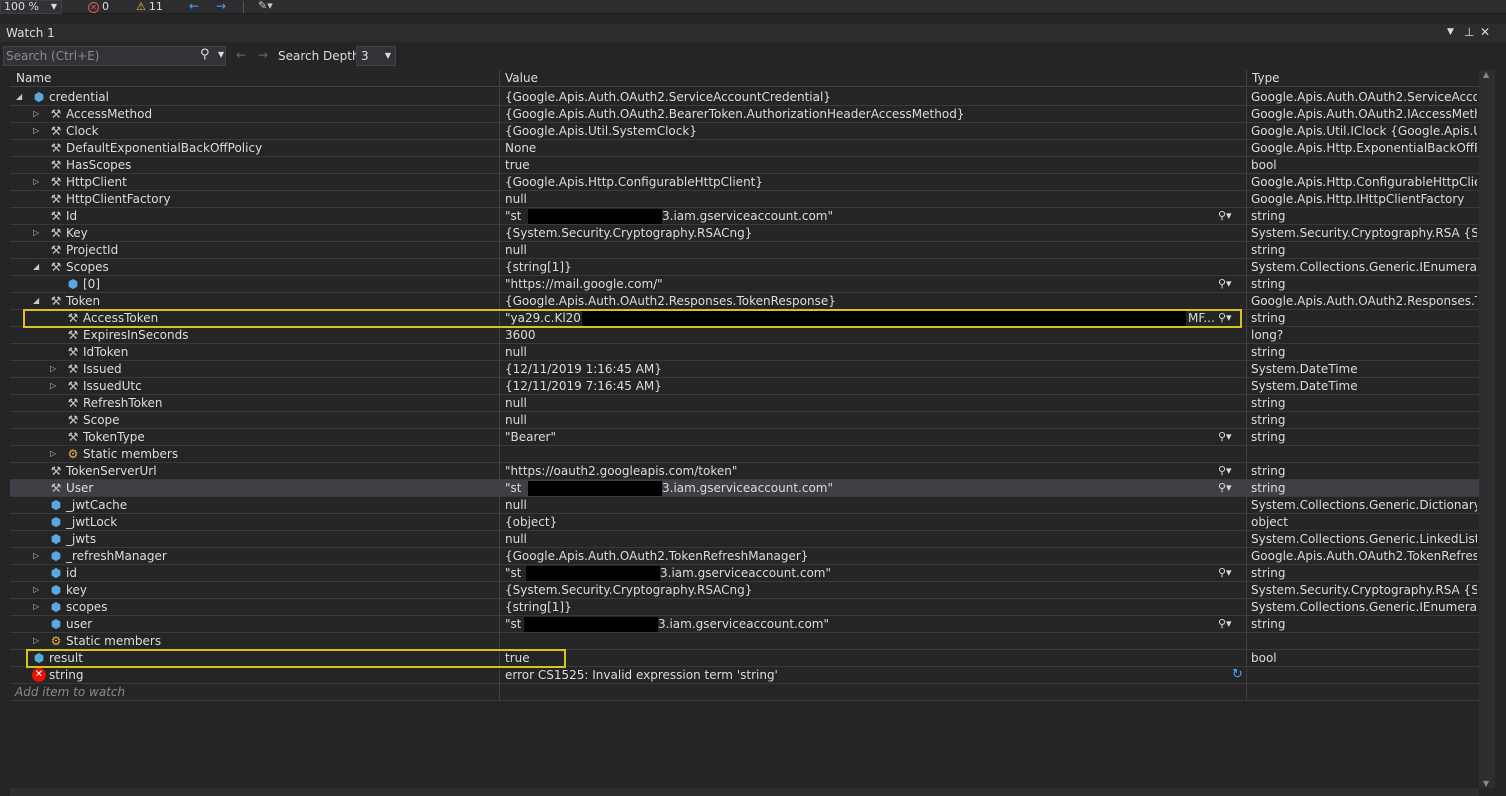 The height and width of the screenshot is (796, 1506). I want to click on add-item-placeholder: Add item to watch, so click(70, 692).